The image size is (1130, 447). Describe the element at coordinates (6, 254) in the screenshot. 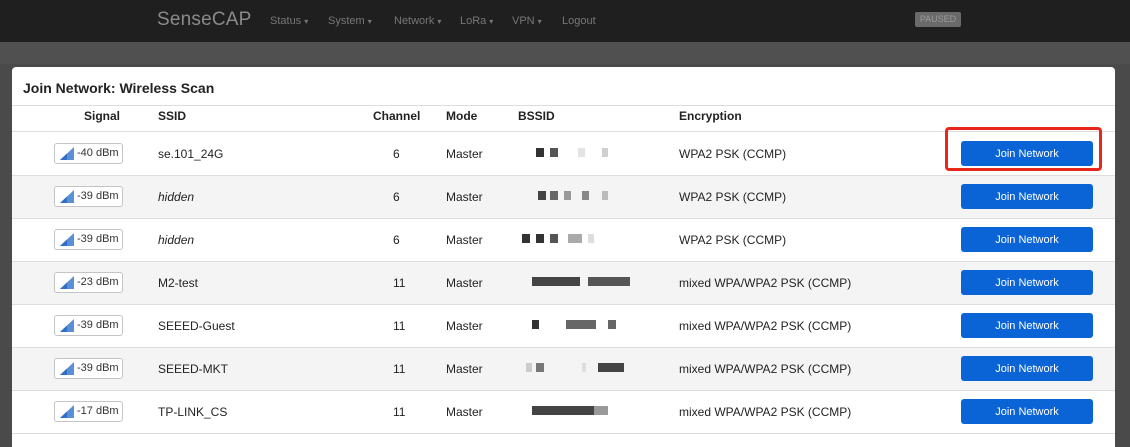

I see `page-edge` at that location.